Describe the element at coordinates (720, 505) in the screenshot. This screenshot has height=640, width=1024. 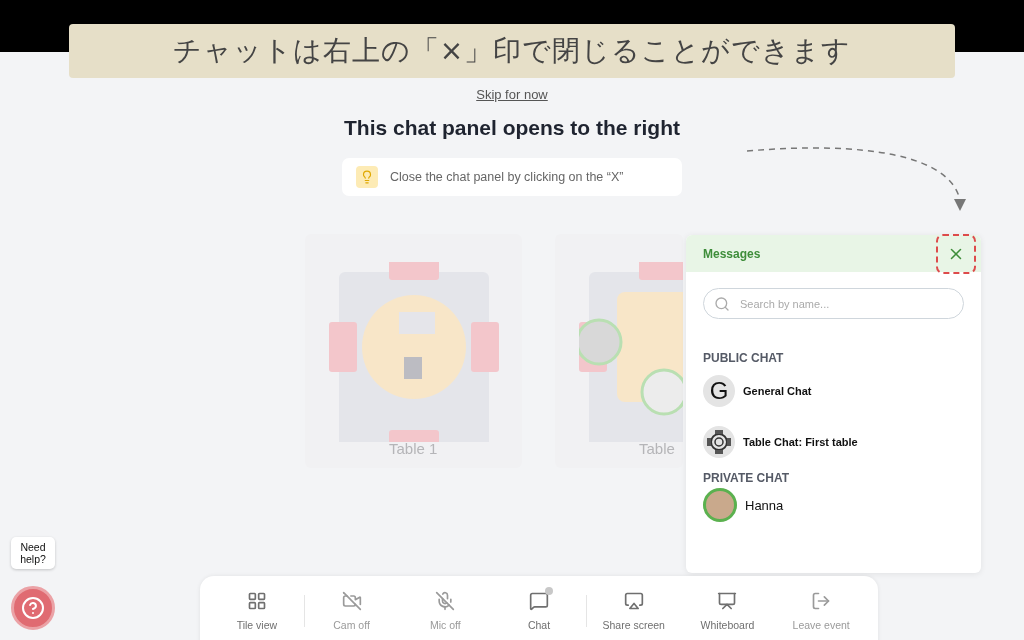
I see `user-avatar` at that location.